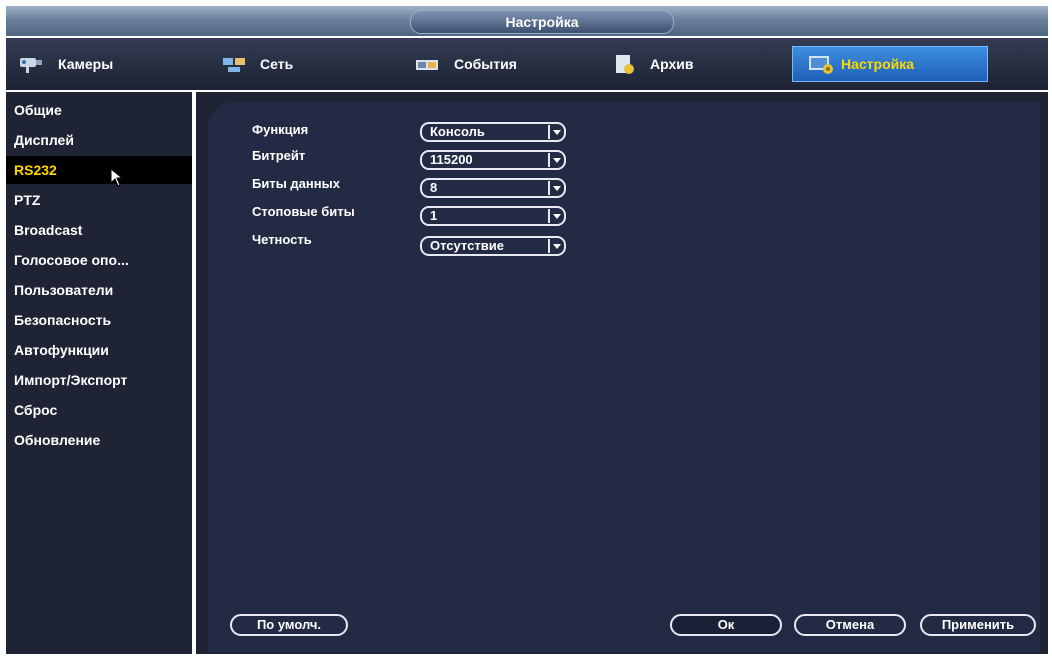  What do you see at coordinates (99, 320) in the screenshot?
I see `sidebar-item-security: Безопасность` at bounding box center [99, 320].